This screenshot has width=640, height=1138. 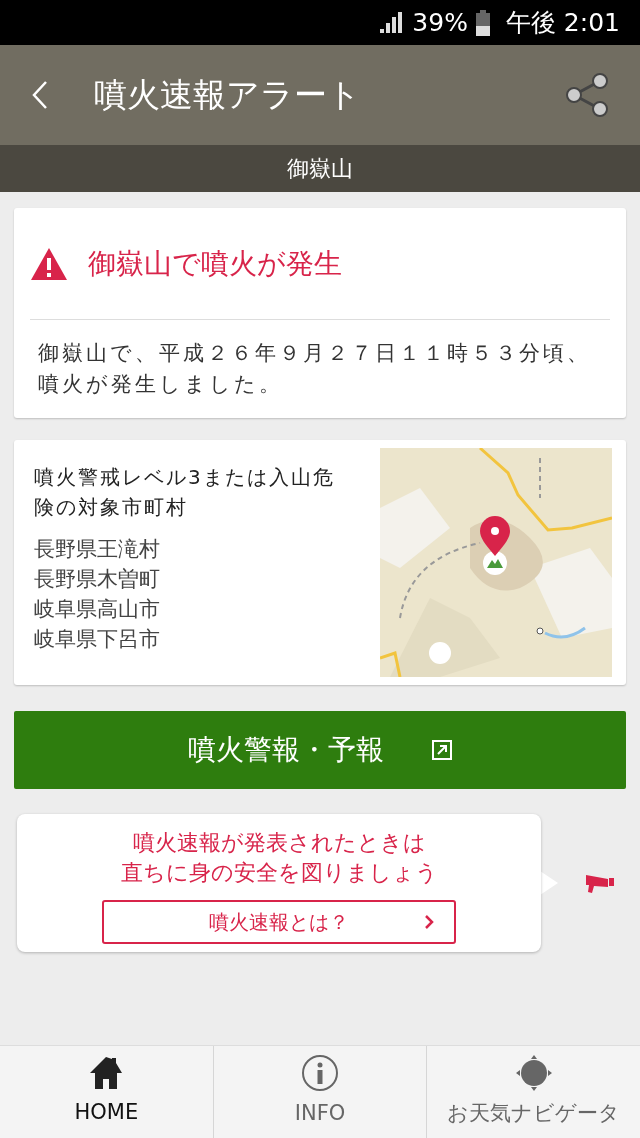 I want to click on volcano-name: 御嶽山, so click(x=320, y=169).